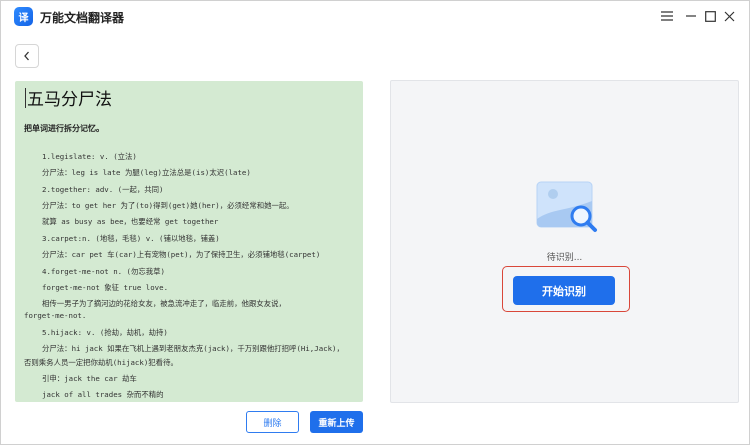 Image resolution: width=750 pixels, height=445 pixels. Describe the element at coordinates (566, 206) in the screenshot. I see `image-search-icon` at that location.